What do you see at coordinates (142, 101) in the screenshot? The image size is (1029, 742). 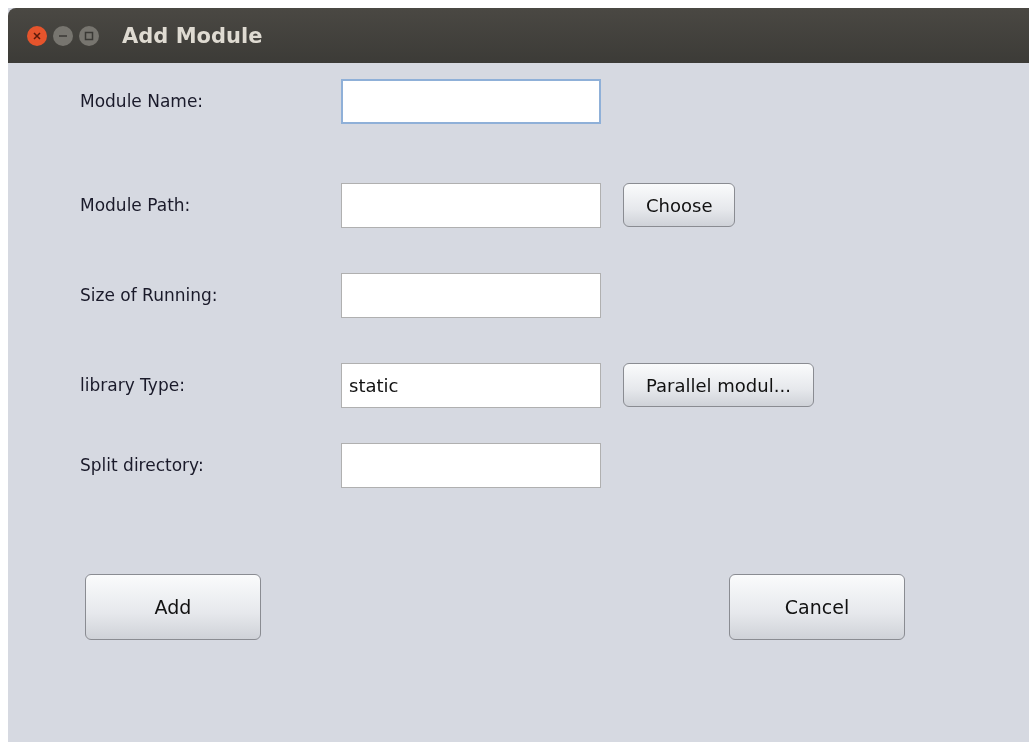 I see `field-label: Module Name:` at bounding box center [142, 101].